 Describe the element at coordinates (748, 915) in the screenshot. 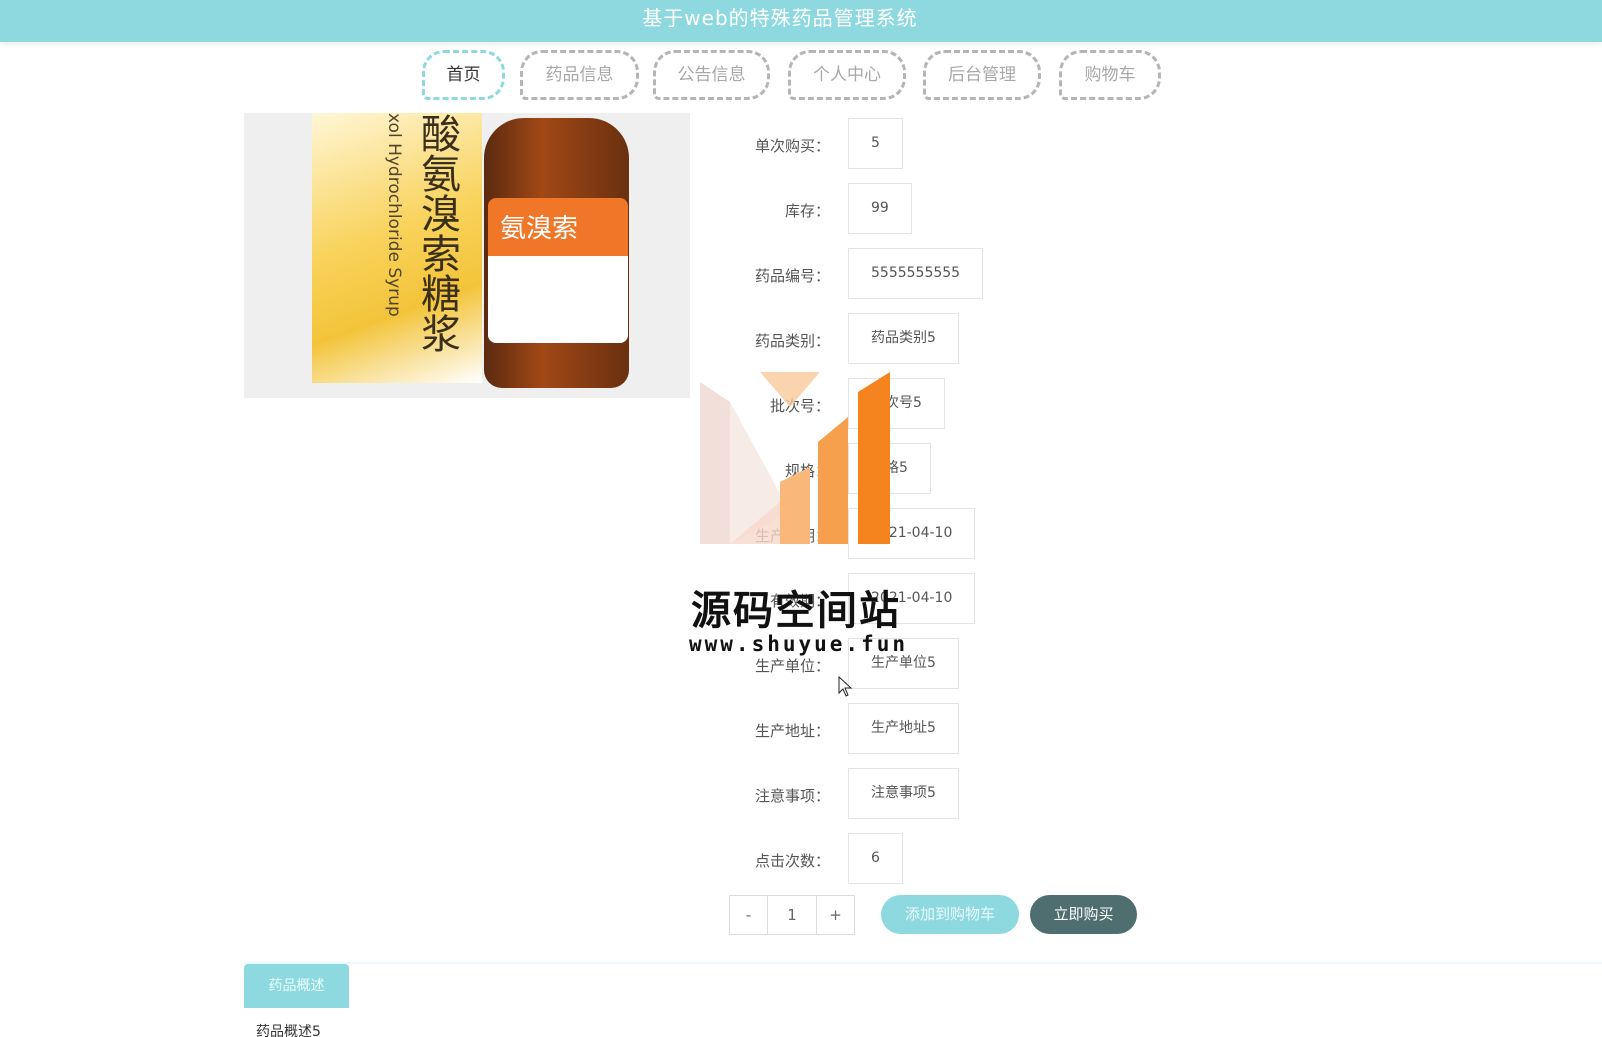

I see `quantity-minus-button: -` at that location.